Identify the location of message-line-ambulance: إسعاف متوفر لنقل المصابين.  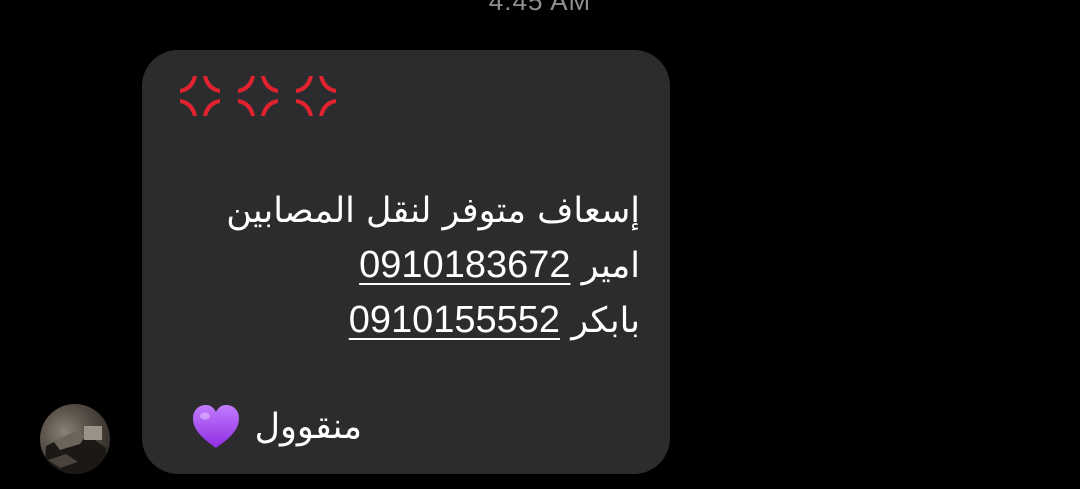
(433, 211).